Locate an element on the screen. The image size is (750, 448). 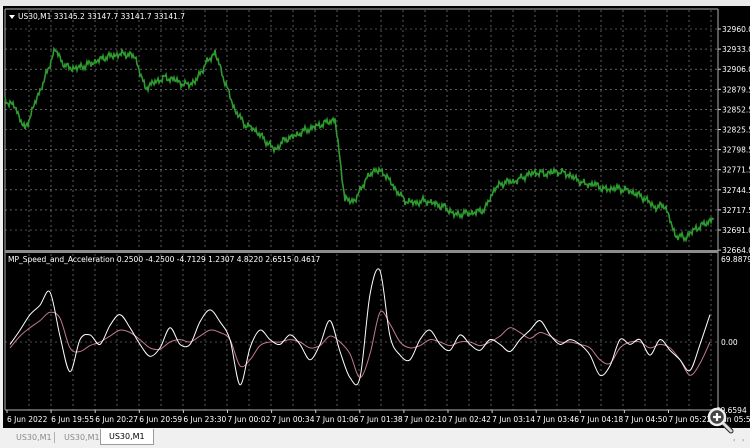
time-axis-label: 6 Jun 2022 is located at coordinates (27, 419).